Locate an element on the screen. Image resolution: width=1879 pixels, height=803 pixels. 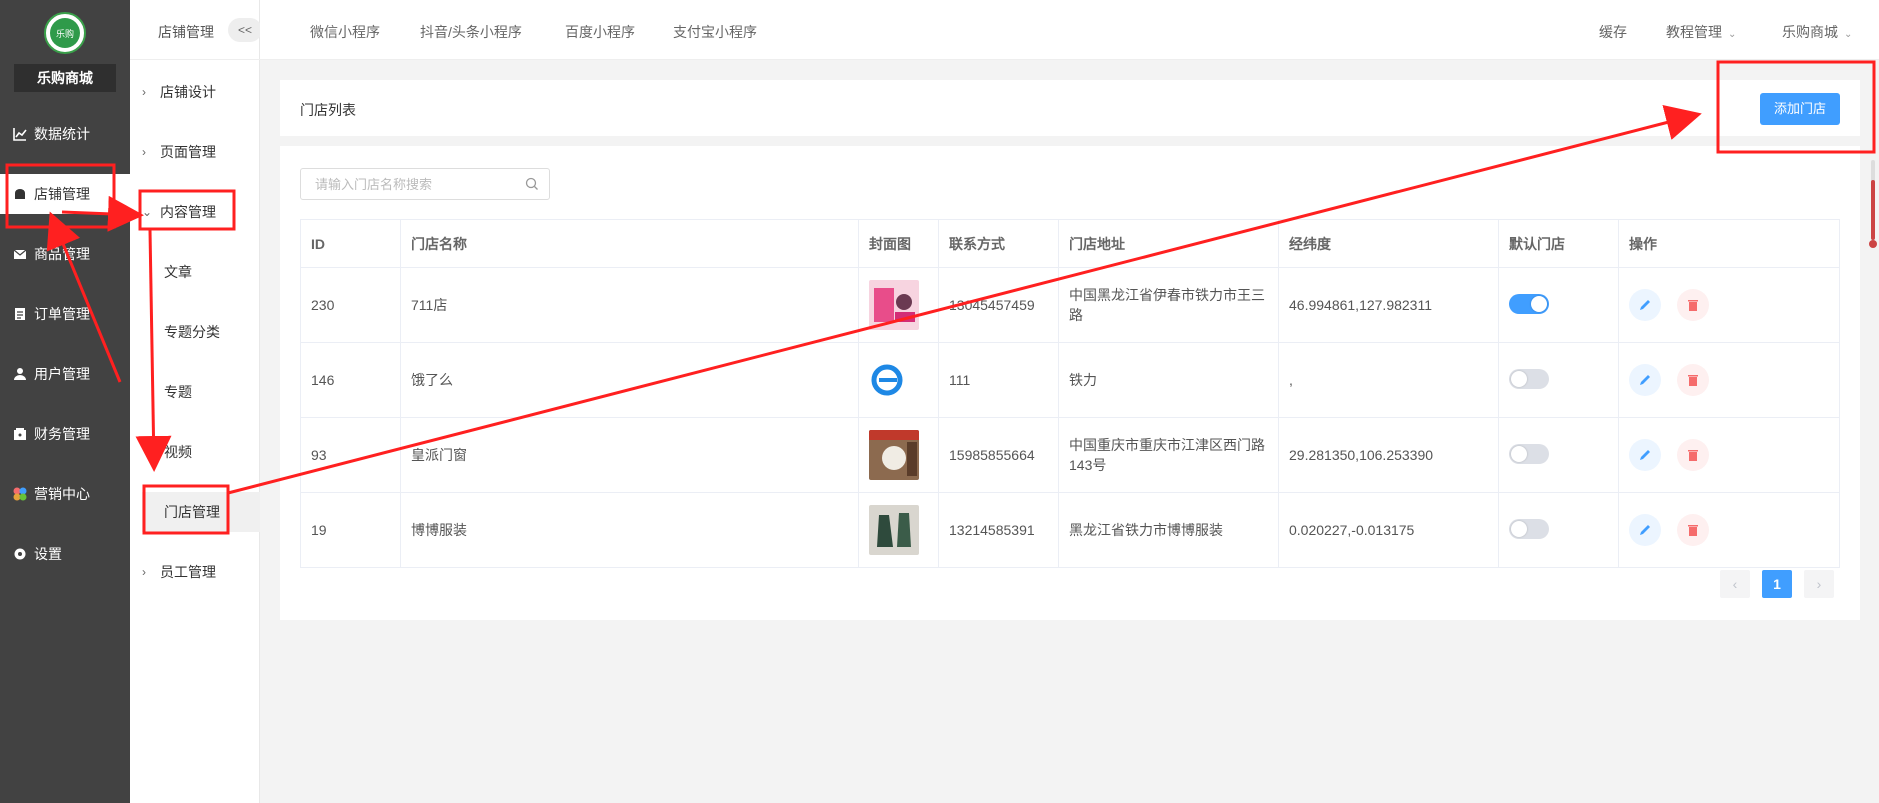
cell-id: 146 is located at coordinates (350, 380).